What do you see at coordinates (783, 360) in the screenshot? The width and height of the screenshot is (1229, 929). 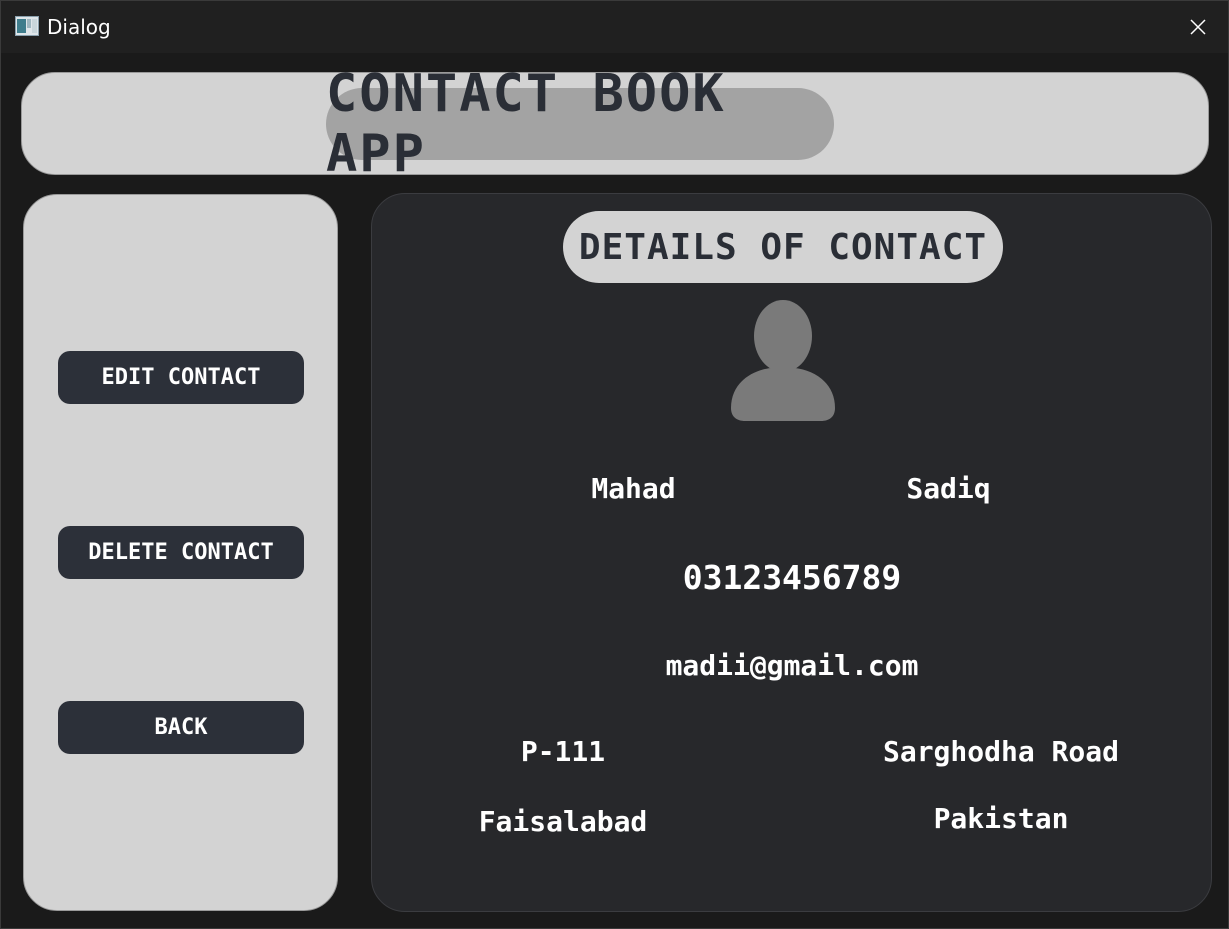 I see `user-avatar-icon` at bounding box center [783, 360].